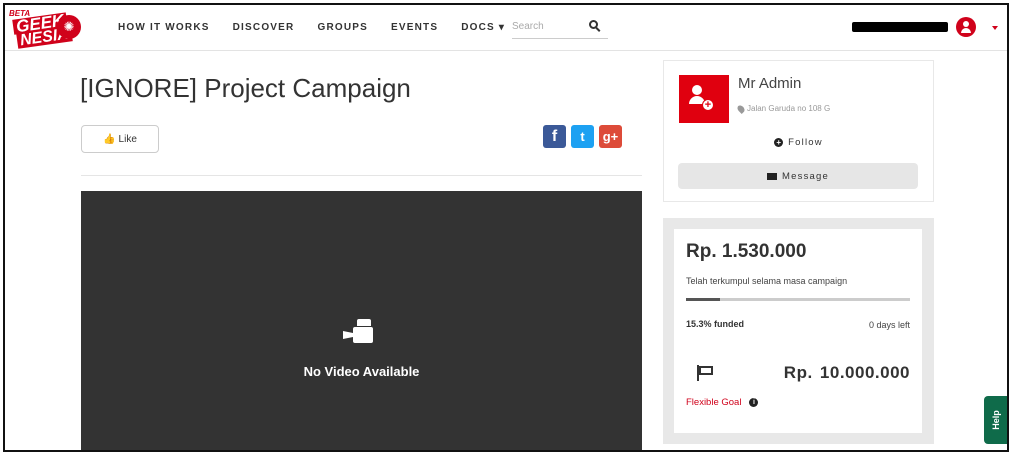 Image resolution: width=1012 pixels, height=456 pixels. What do you see at coordinates (342, 27) in the screenshot?
I see `nav-groups: GROUPS` at bounding box center [342, 27].